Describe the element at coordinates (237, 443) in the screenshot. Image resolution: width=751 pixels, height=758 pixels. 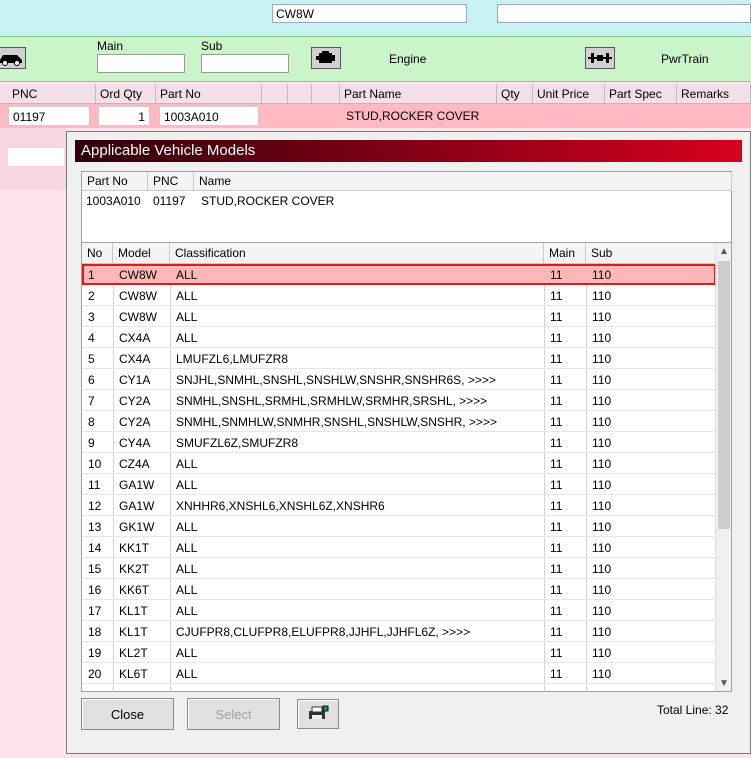
I see `row-classification-cell: SMUFZL6Z,SMUFZR8` at that location.